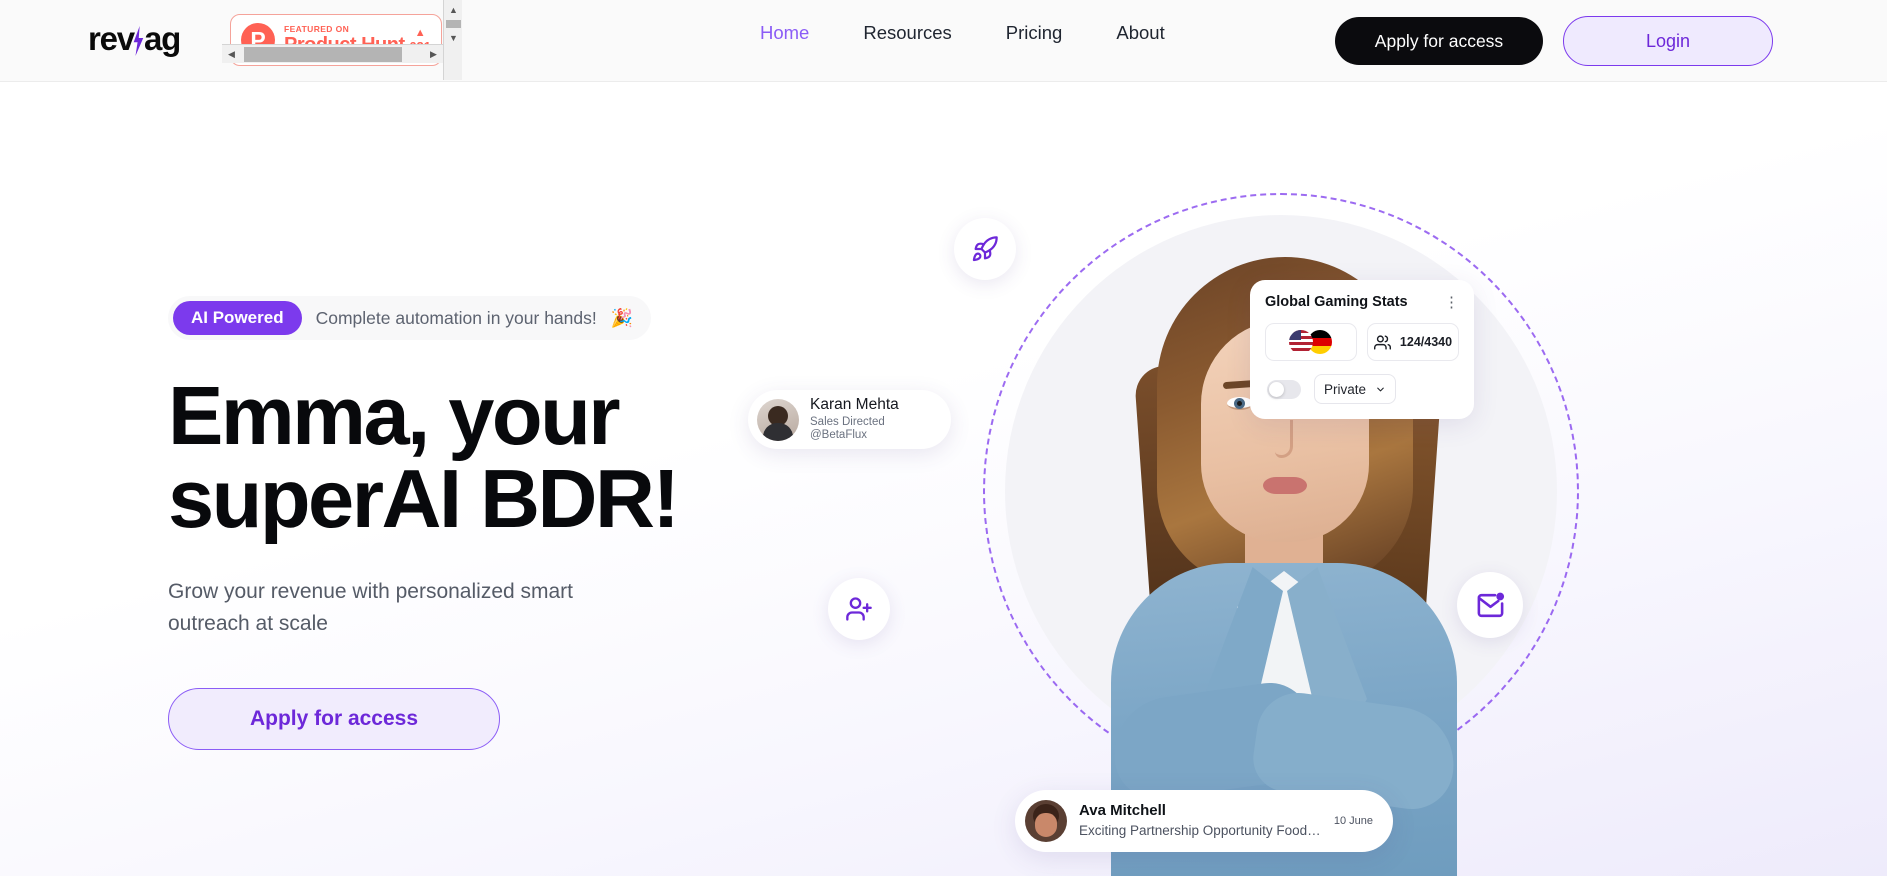  I want to click on global-gaming-stats-card: Global Gaming Stats ⋮ 124/4340 Private, so click(1362, 349).